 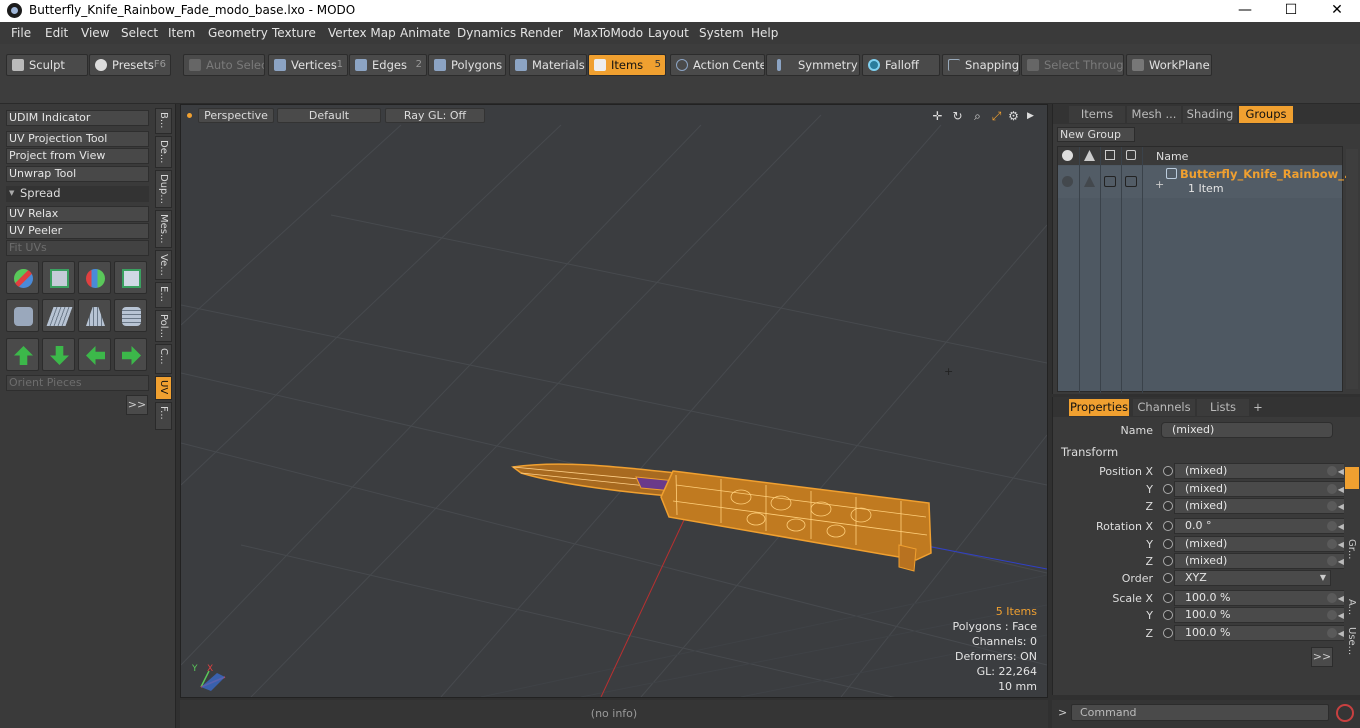 What do you see at coordinates (977, 116) in the screenshot?
I see `zoom-icon: ⌕` at bounding box center [977, 116].